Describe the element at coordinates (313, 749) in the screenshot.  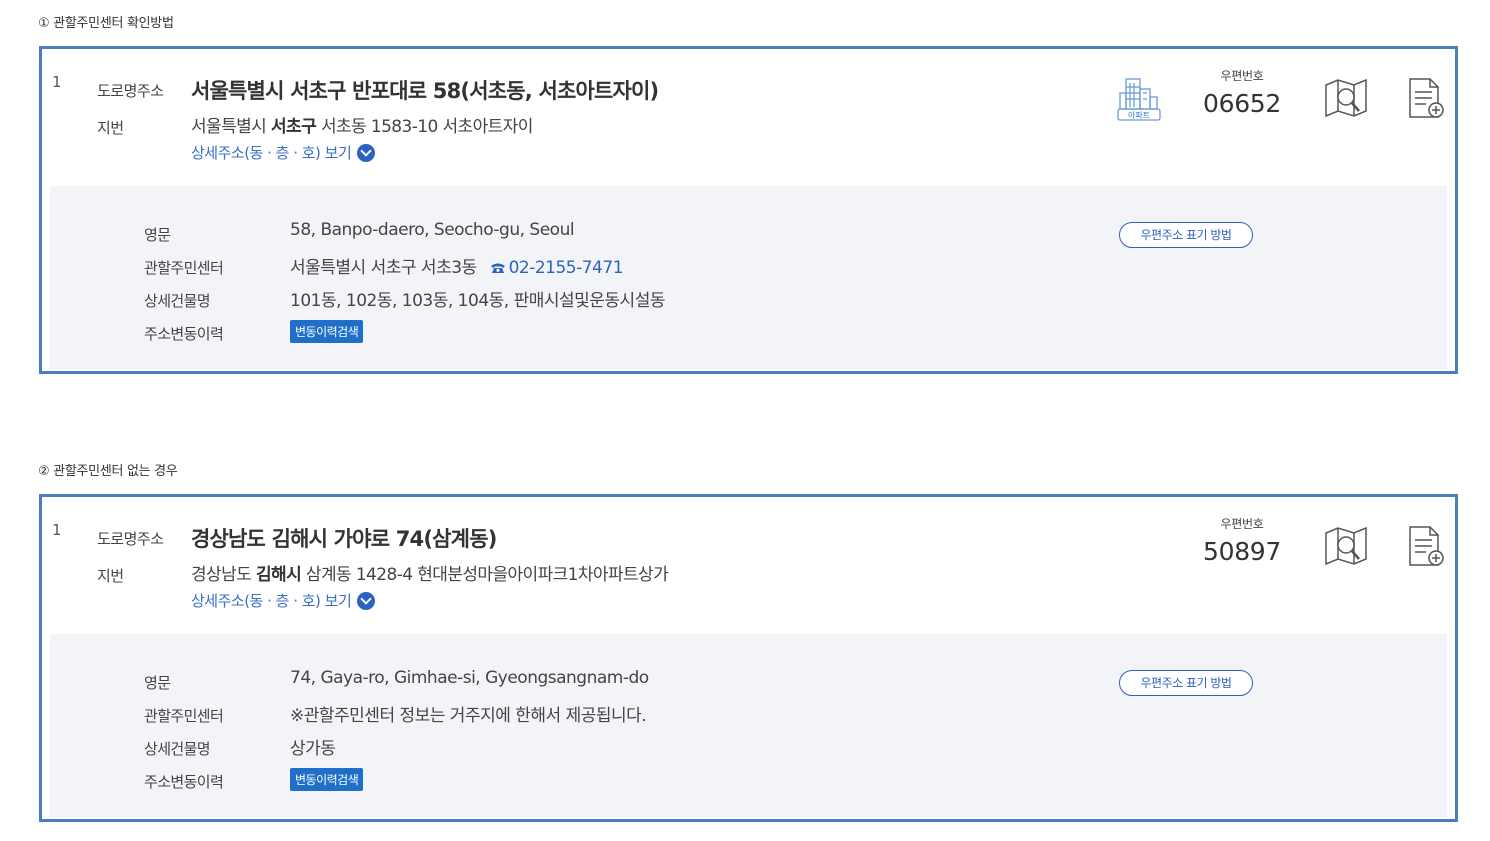
I see `building-value: 상가동` at that location.